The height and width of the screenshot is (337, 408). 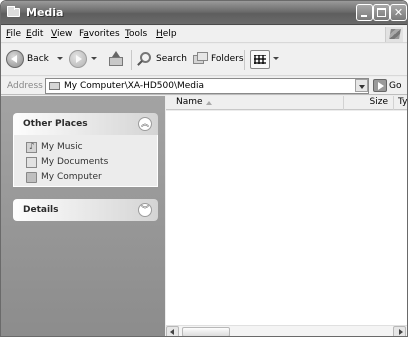 I want to click on views-button, so click(x=260, y=59).